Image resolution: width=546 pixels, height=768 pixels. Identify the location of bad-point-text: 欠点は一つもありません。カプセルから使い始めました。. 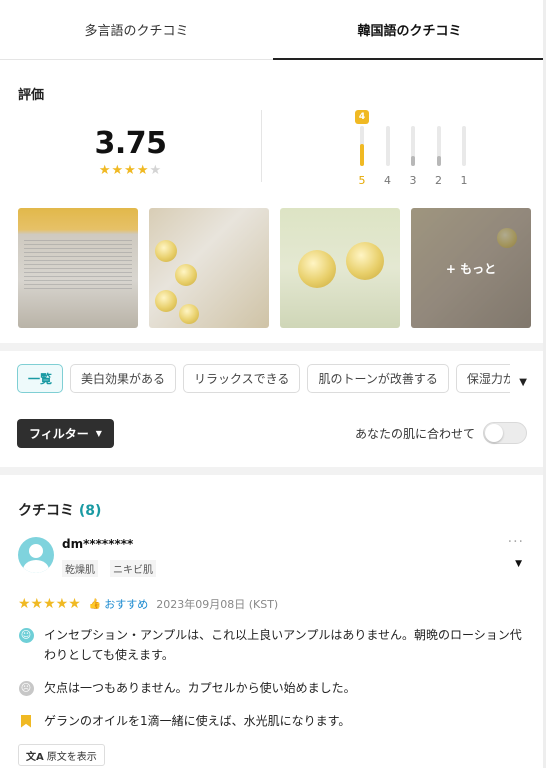
(200, 688).